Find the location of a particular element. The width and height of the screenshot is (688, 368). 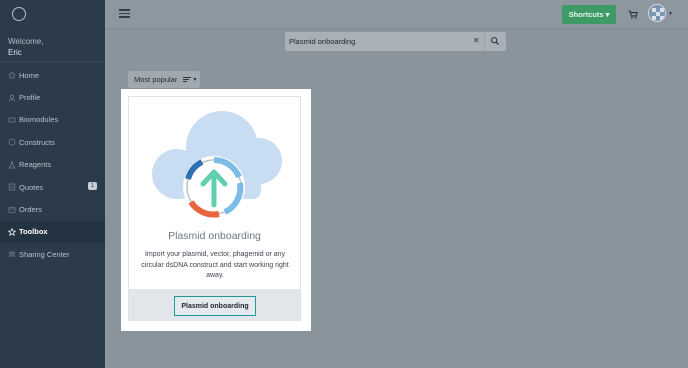

sidebar-item-home: Home is located at coordinates (52, 75).